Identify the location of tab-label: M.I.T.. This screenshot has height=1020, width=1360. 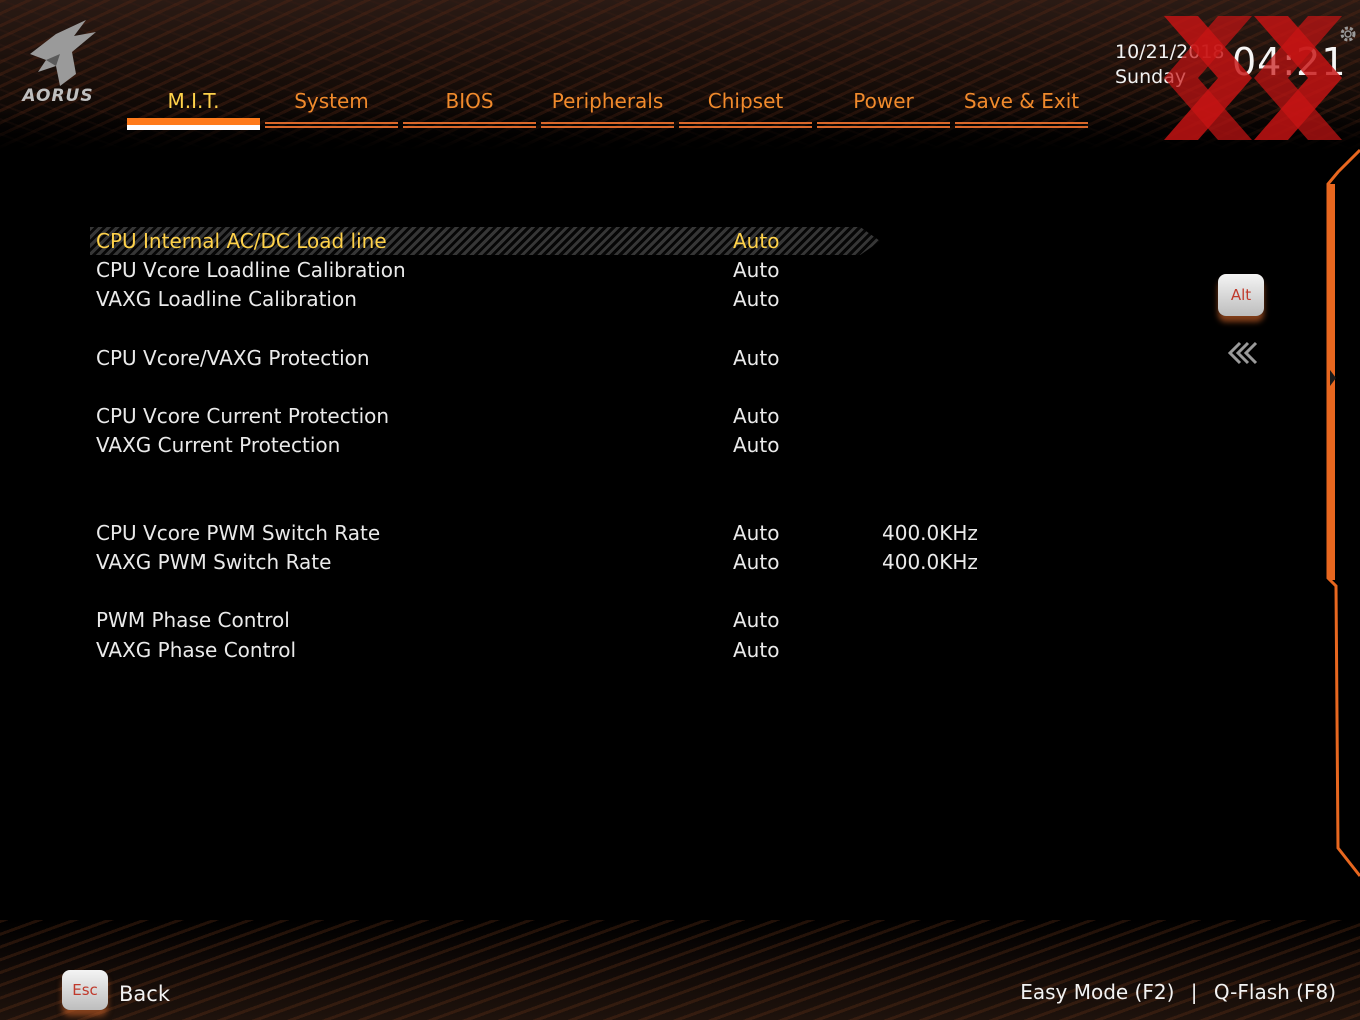
(193, 101).